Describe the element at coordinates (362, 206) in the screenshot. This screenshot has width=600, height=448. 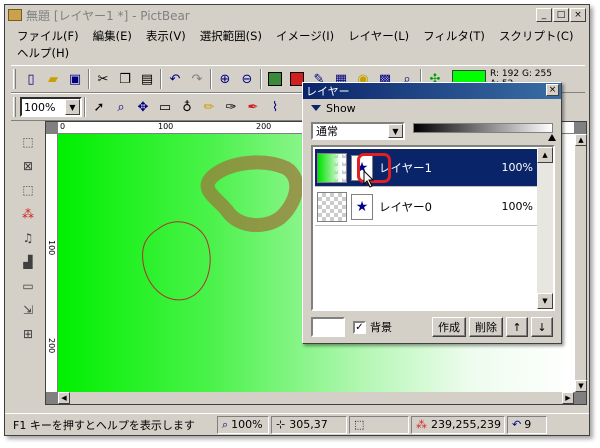
I see `star-icon: ★` at that location.